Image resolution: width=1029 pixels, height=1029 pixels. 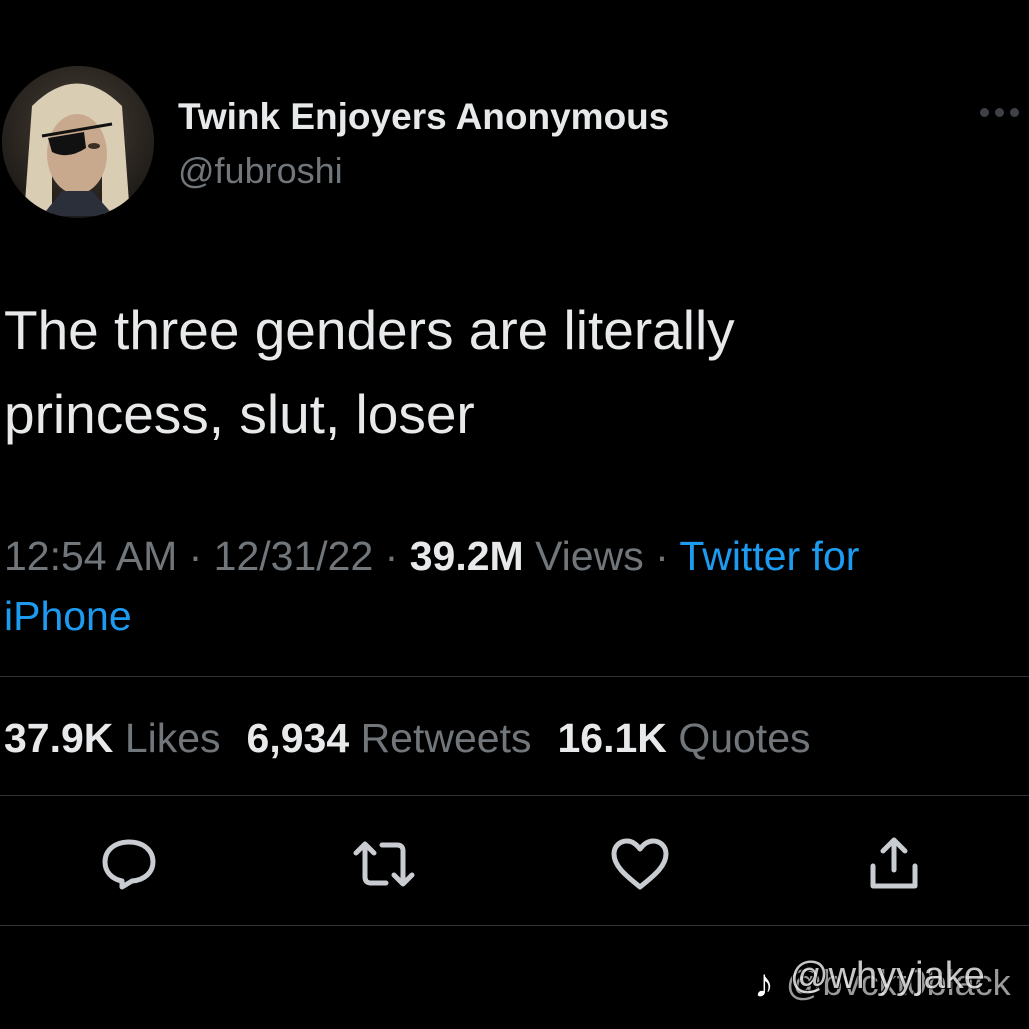 I want to click on watermark-text: @whyyjake, so click(x=887, y=976).